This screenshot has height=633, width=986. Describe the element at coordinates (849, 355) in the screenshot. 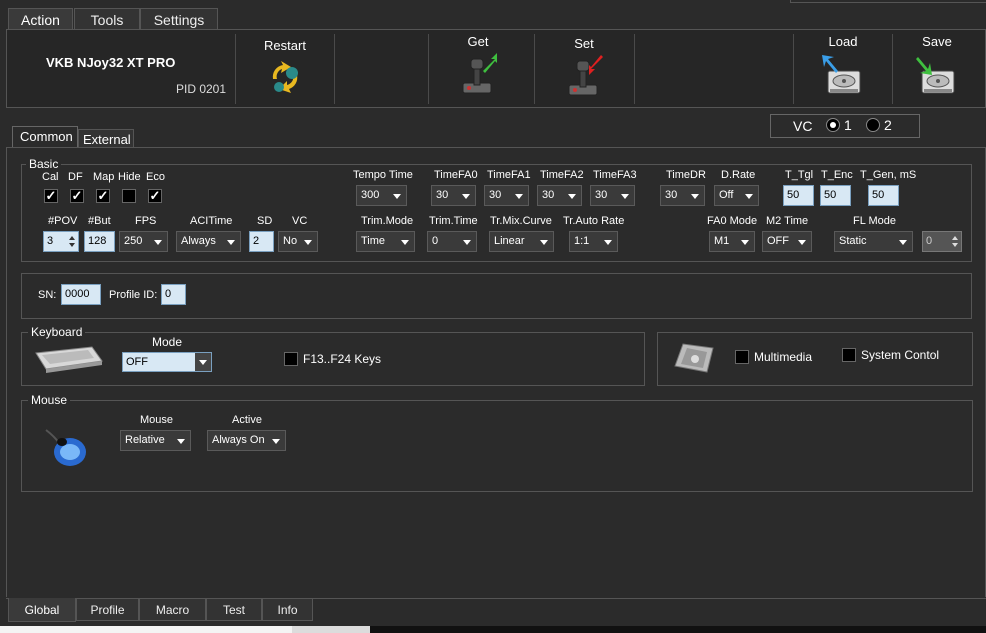

I see `system-control-checkbox` at that location.